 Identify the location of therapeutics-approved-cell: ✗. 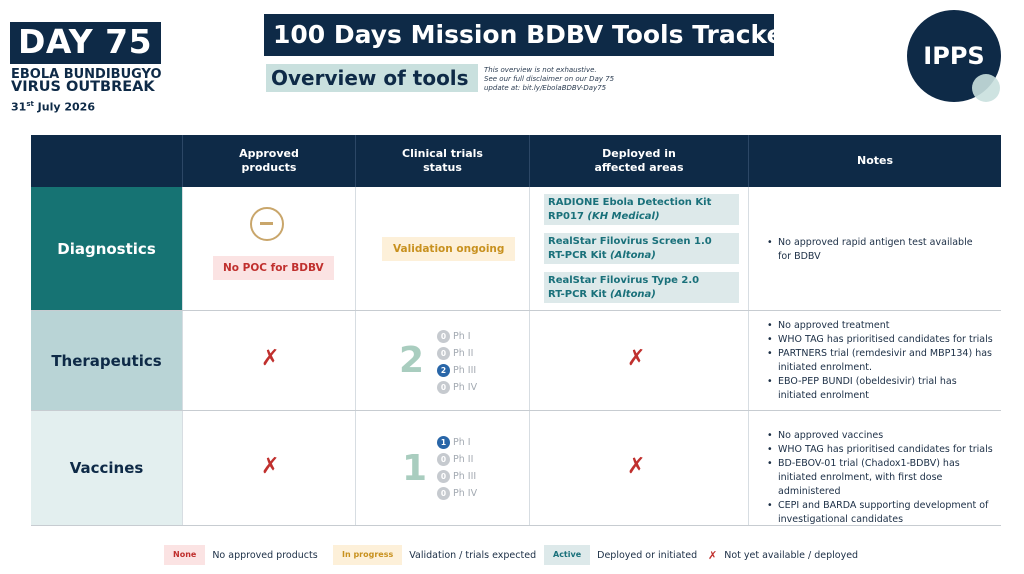
(269, 360).